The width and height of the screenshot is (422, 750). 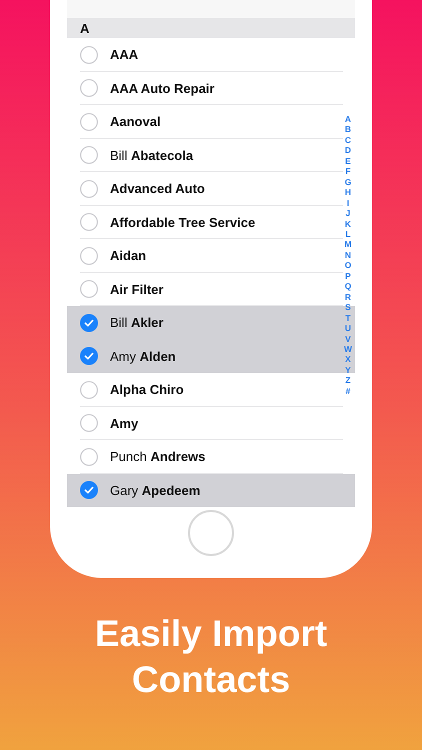 I want to click on contact-name: AAA Auto Repair, so click(x=162, y=88).